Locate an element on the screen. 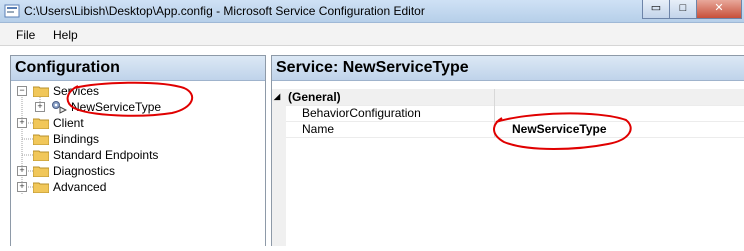 This screenshot has width=744, height=251. tree-node-standard-endpoints: Standard Endpoints is located at coordinates (131, 155).